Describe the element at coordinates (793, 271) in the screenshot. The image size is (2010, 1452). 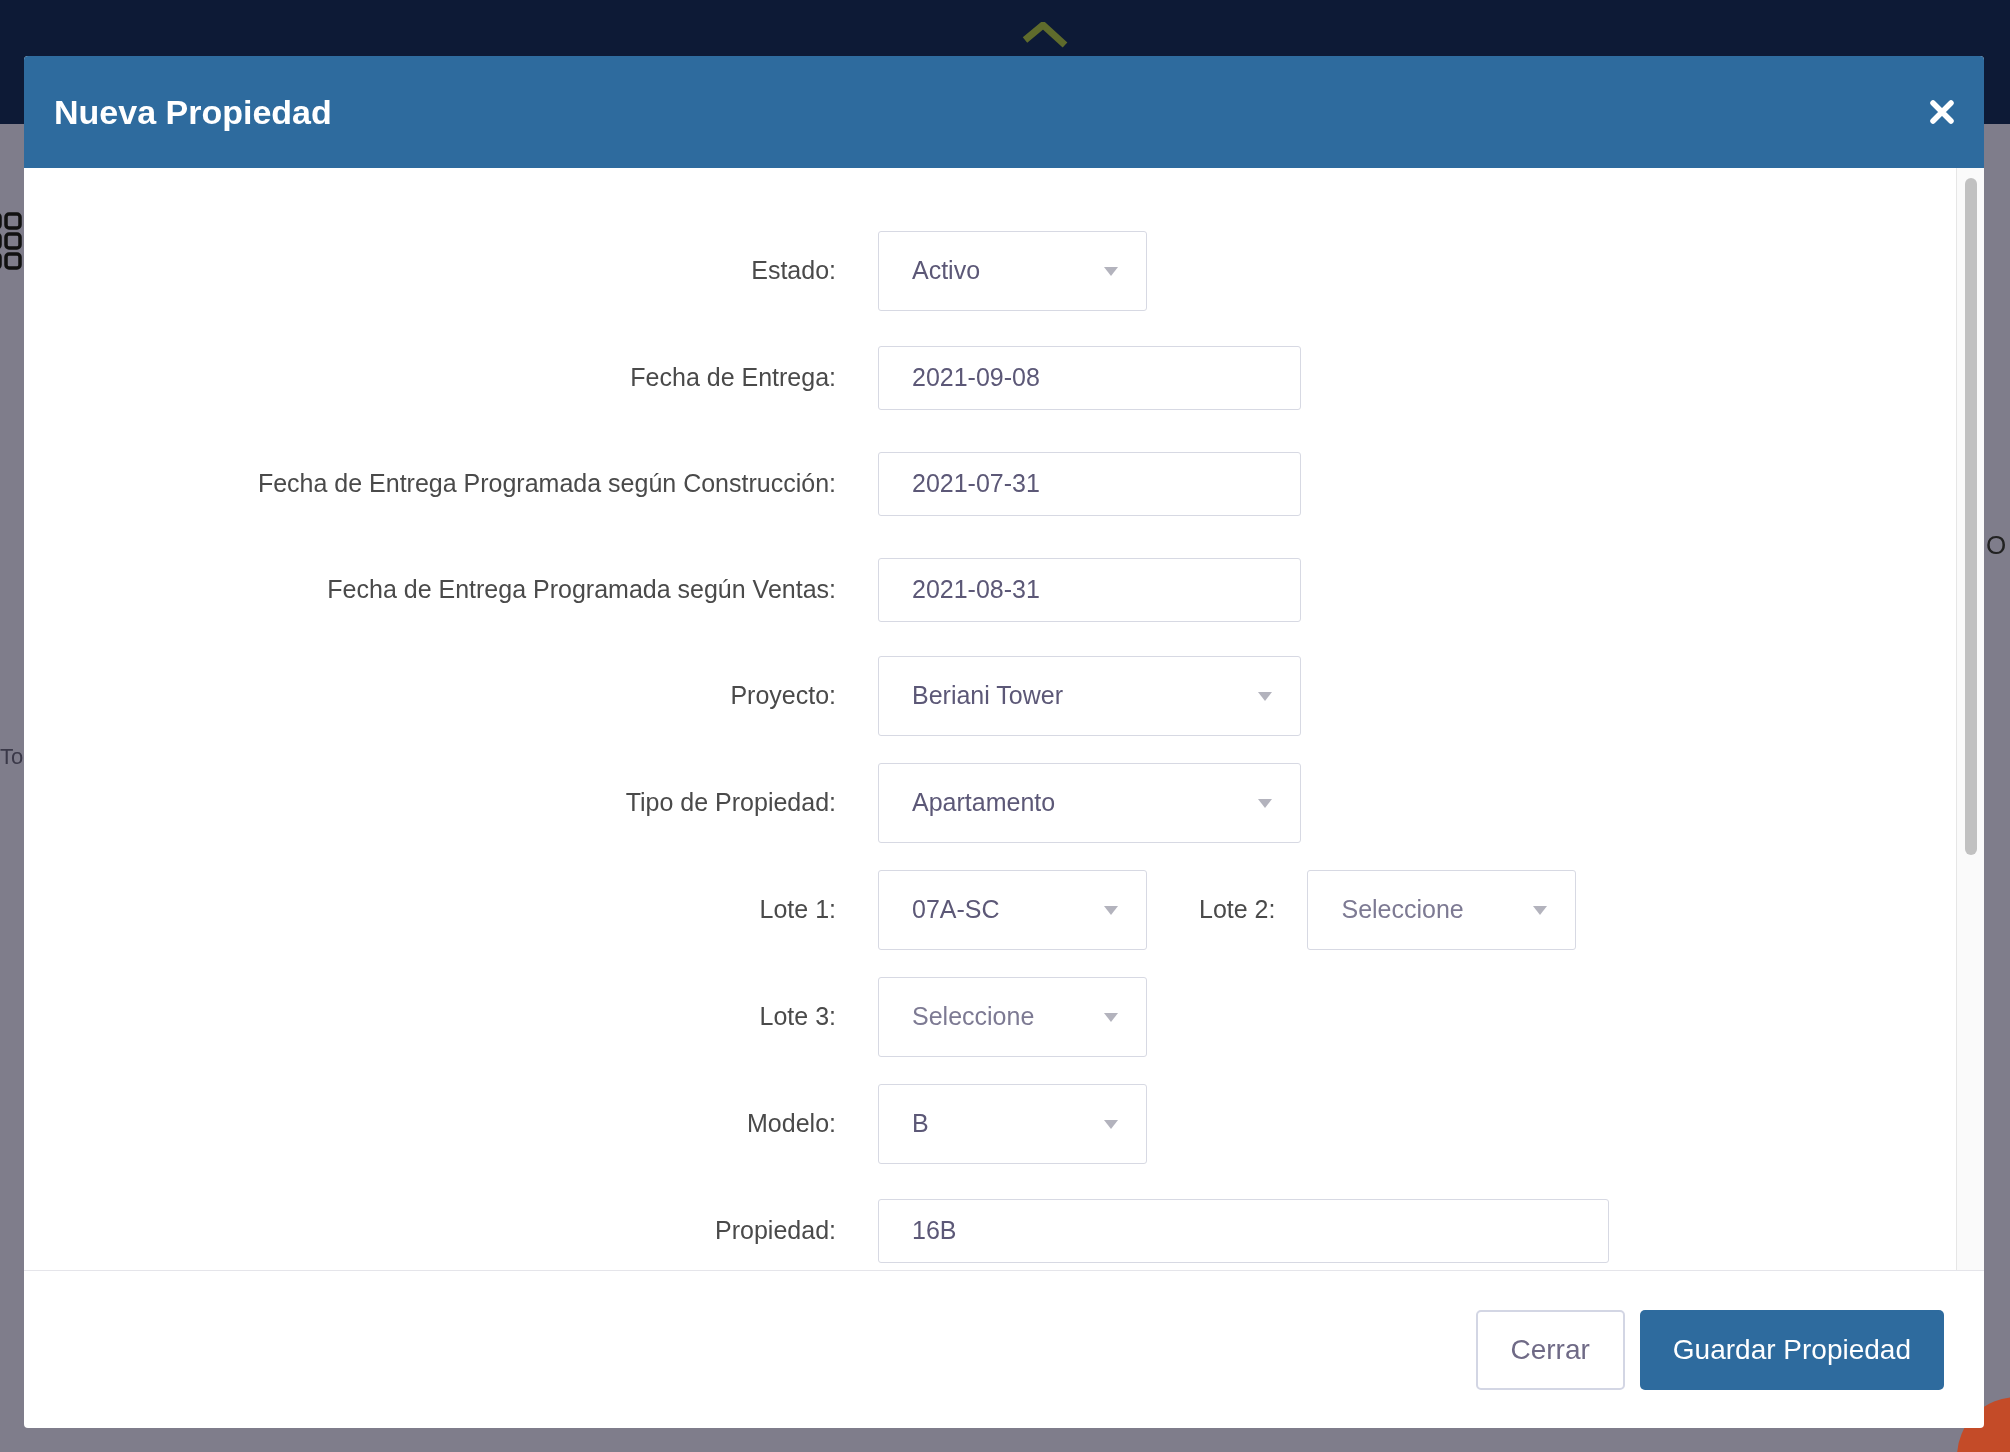
I see `field-label: Estado:` at that location.